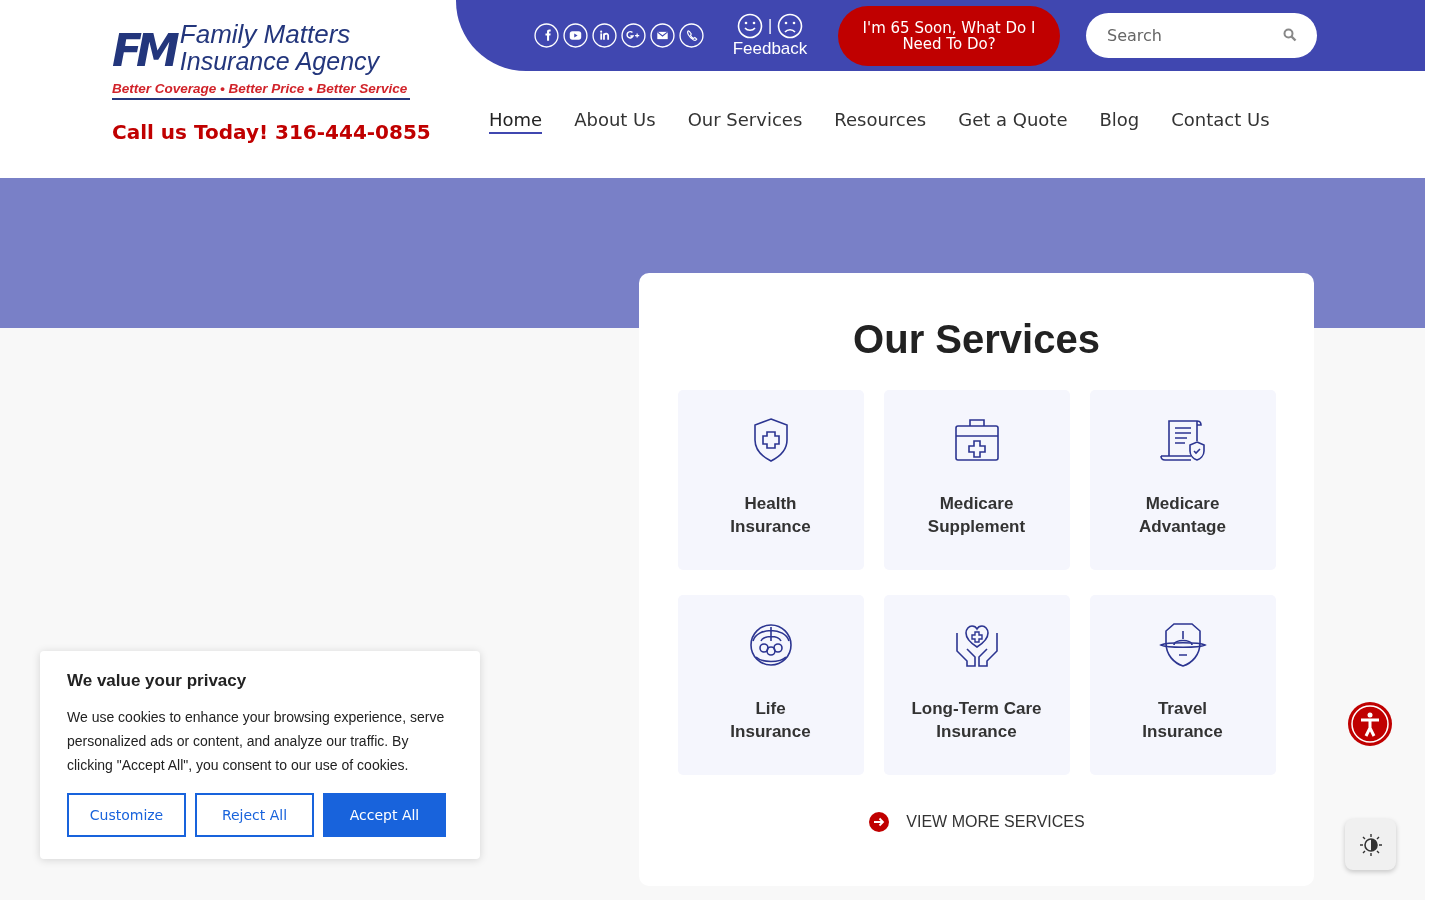 The image size is (1440, 900). Describe the element at coordinates (1119, 121) in the screenshot. I see `nav-link: Blog` at that location.